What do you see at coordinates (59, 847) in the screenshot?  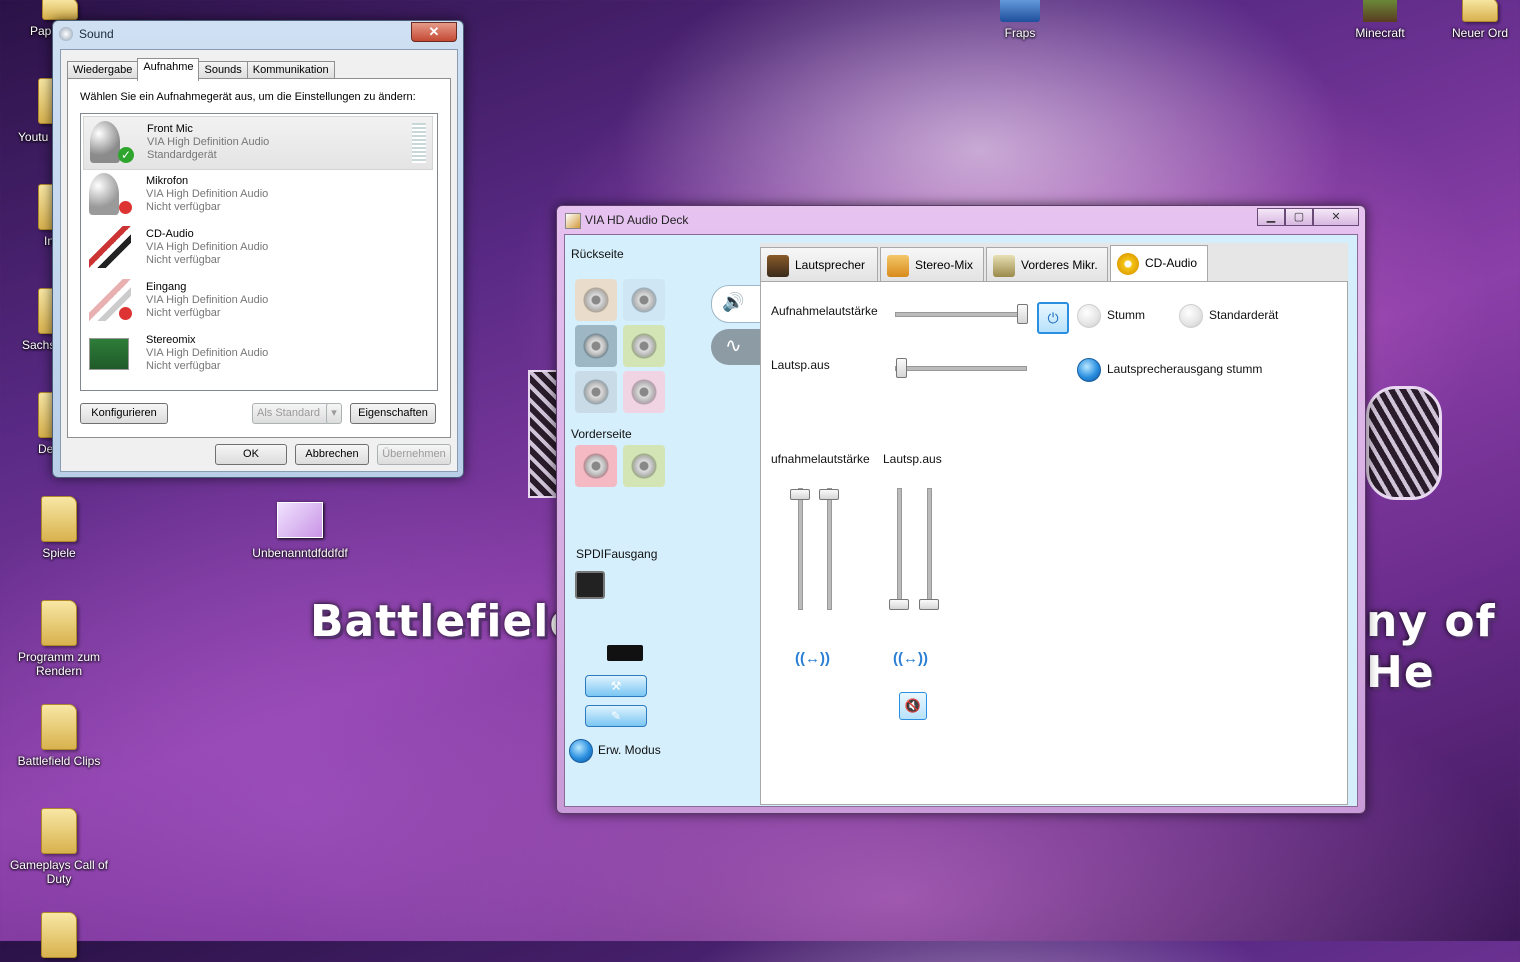 I see `desktop-icon-gameplays: Gameplays Call of Duty` at bounding box center [59, 847].